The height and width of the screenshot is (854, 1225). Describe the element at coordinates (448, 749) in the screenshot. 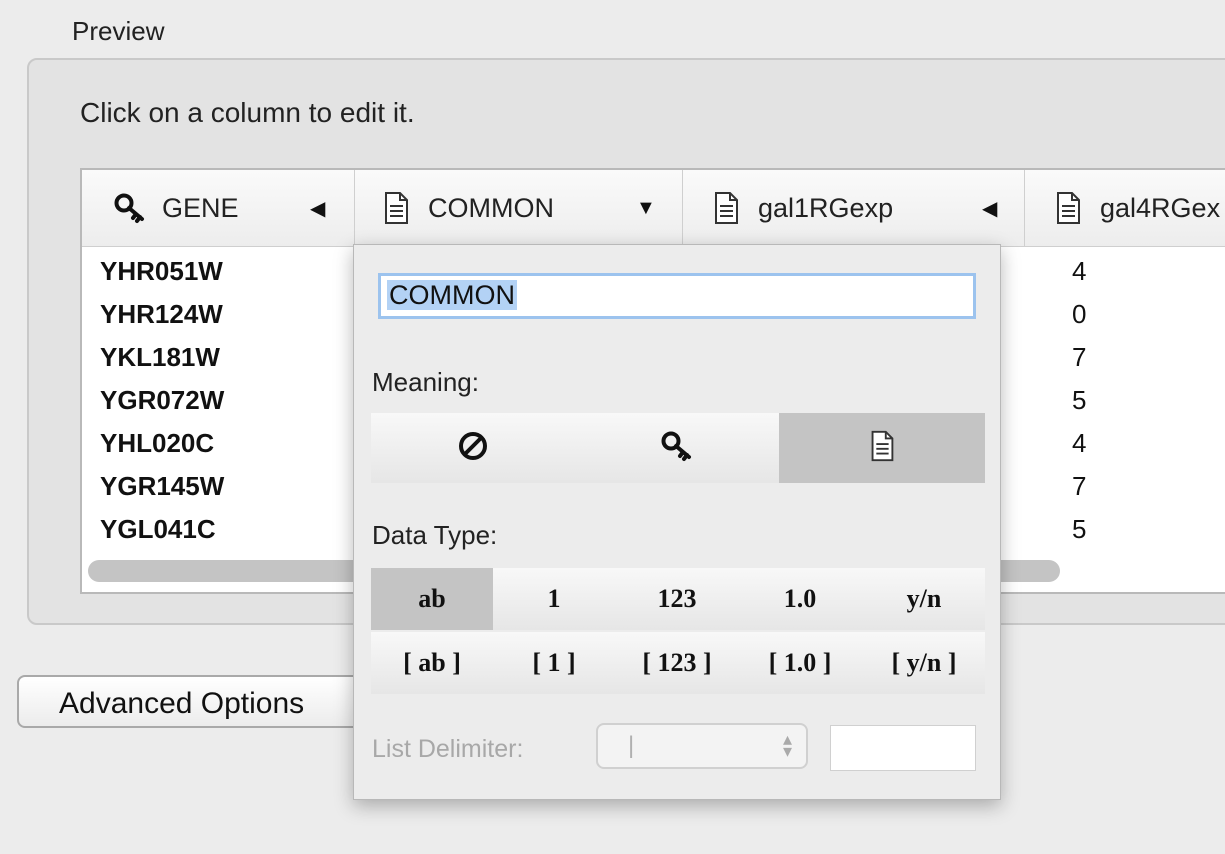

I see `list-delimiter-label: List Delimiter:` at that location.